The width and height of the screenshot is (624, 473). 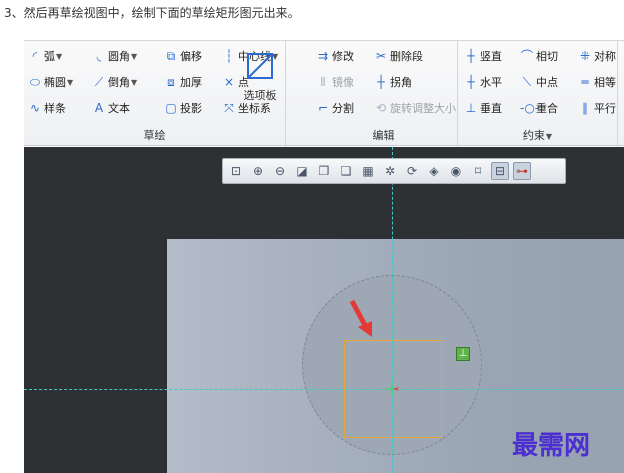 I want to click on constrain-group-title: 约束, so click(x=533, y=135).